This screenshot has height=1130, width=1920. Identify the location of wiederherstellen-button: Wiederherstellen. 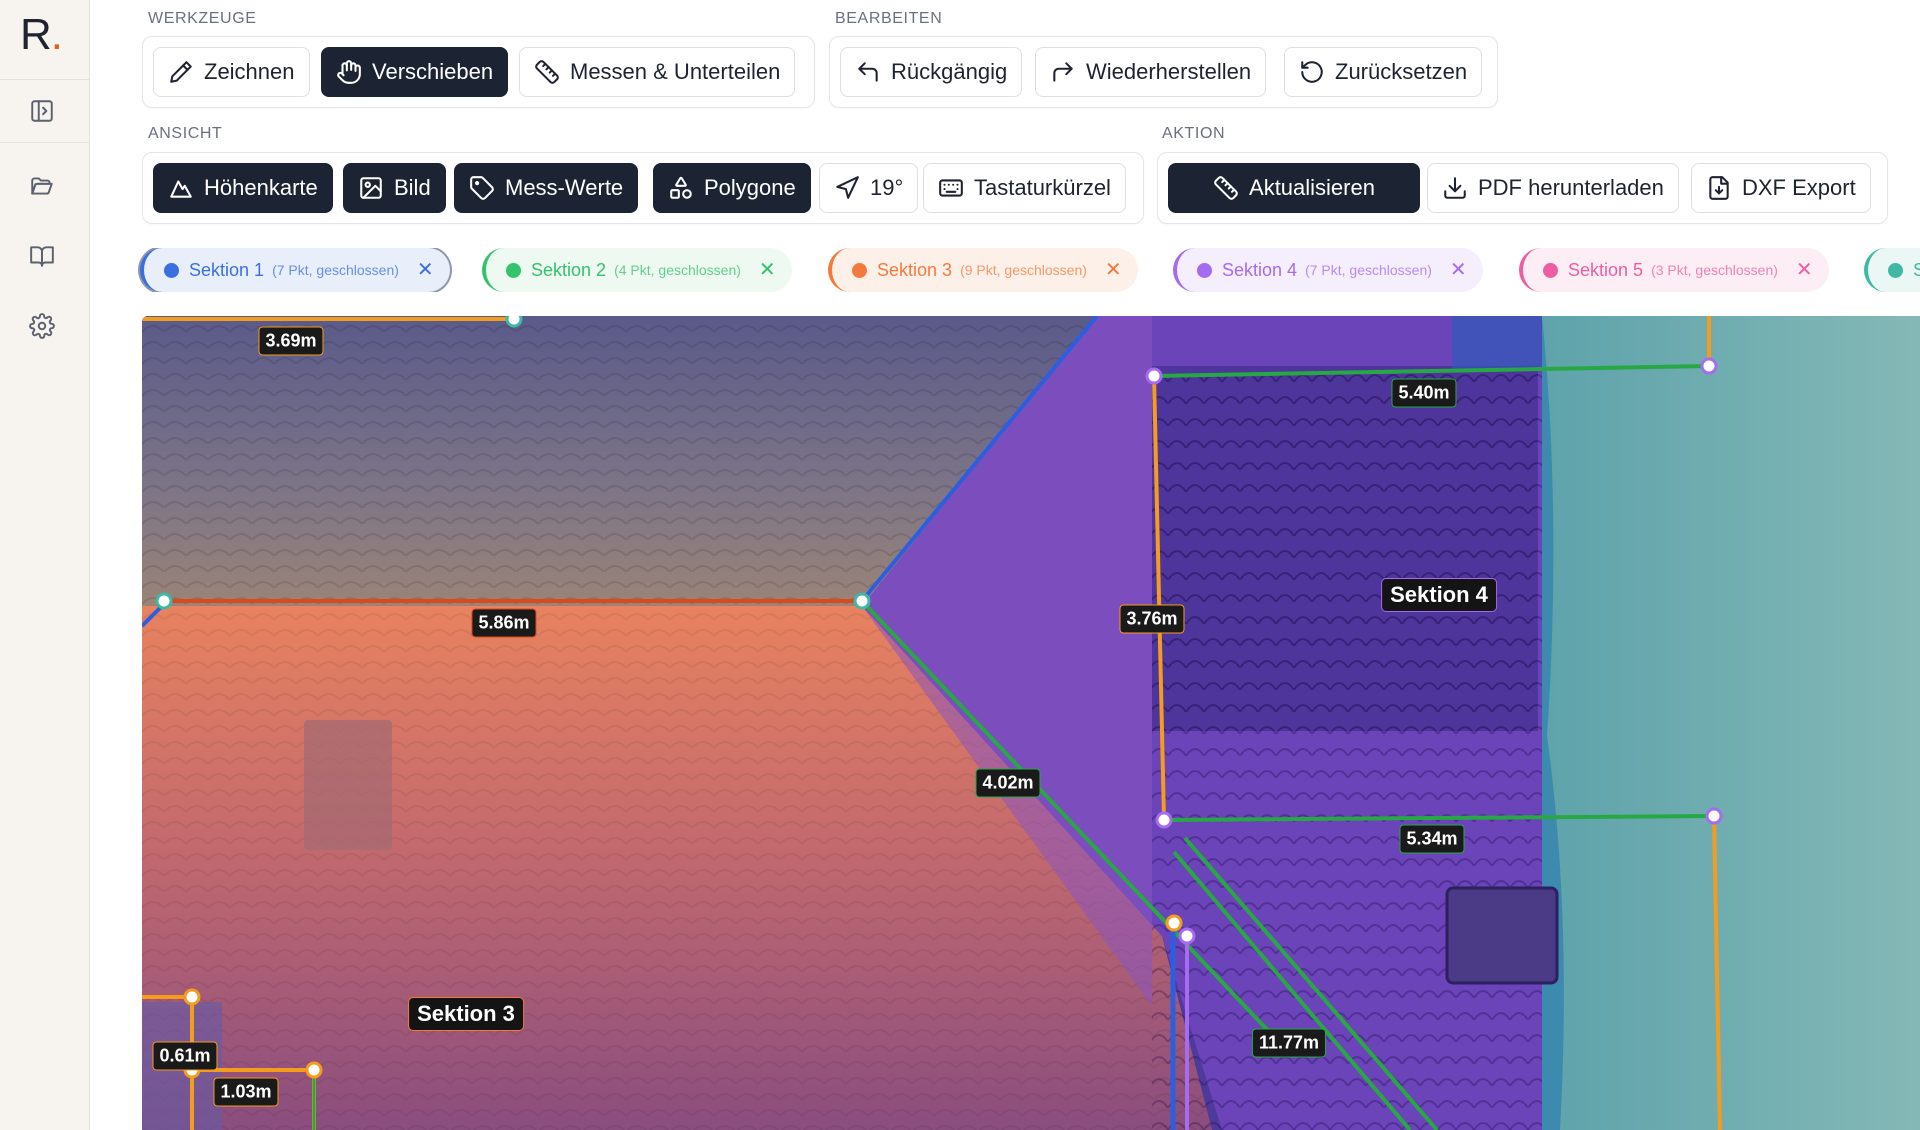
(1151, 72).